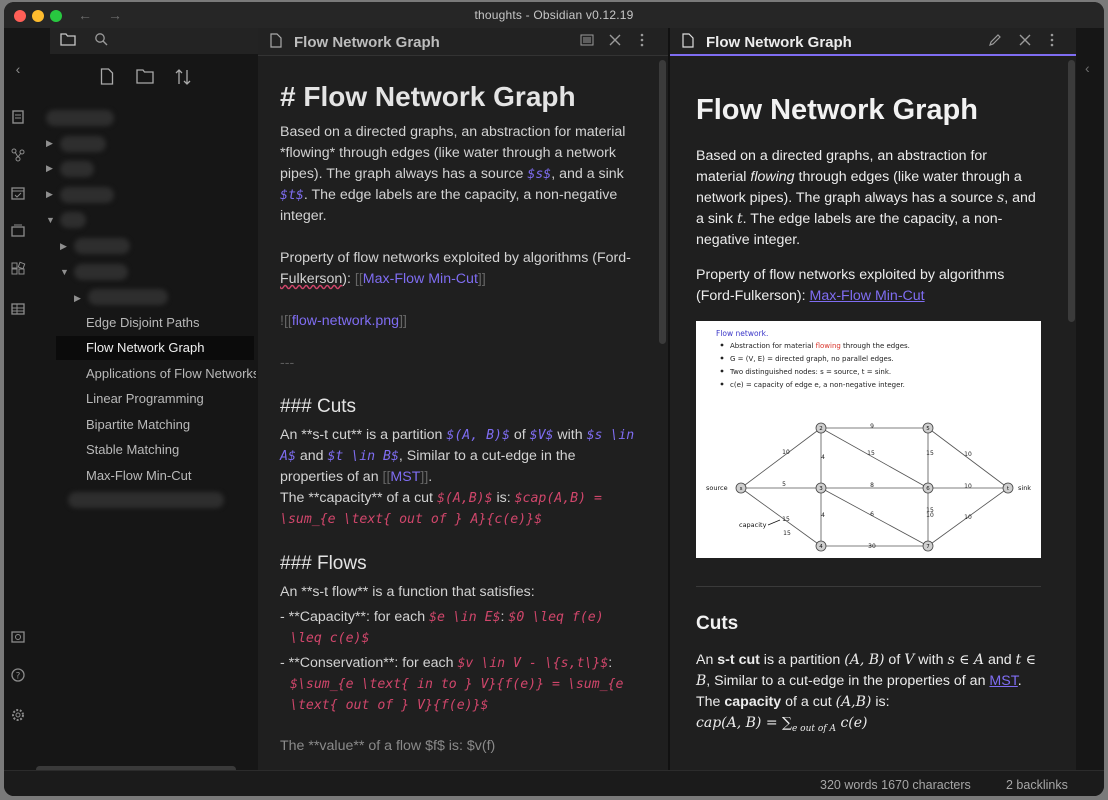 This screenshot has height=800, width=1108. What do you see at coordinates (156, 323) in the screenshot?
I see `file-item: Edge Disjoint Paths` at bounding box center [156, 323].